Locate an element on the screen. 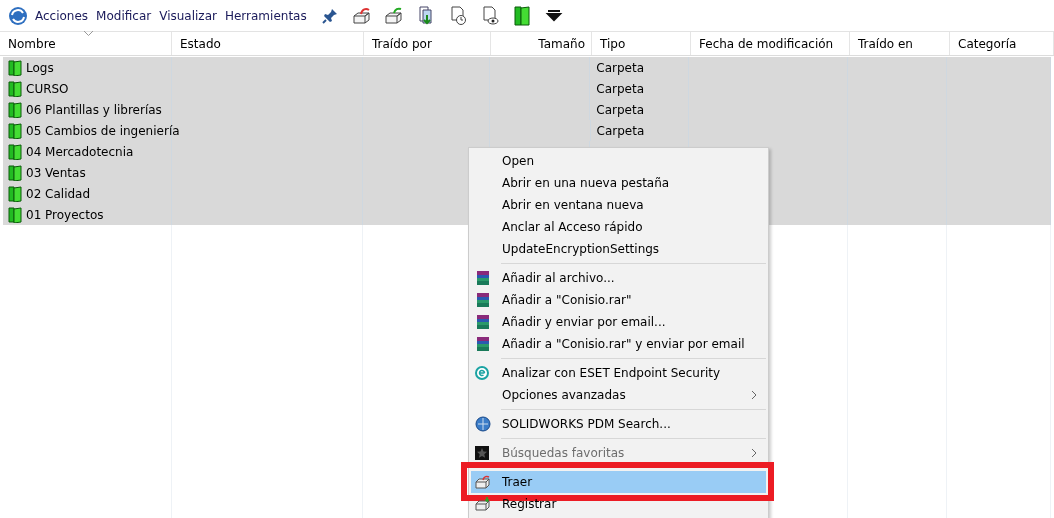 The height and width of the screenshot is (518, 1054). folder-name: Logs is located at coordinates (40, 67).